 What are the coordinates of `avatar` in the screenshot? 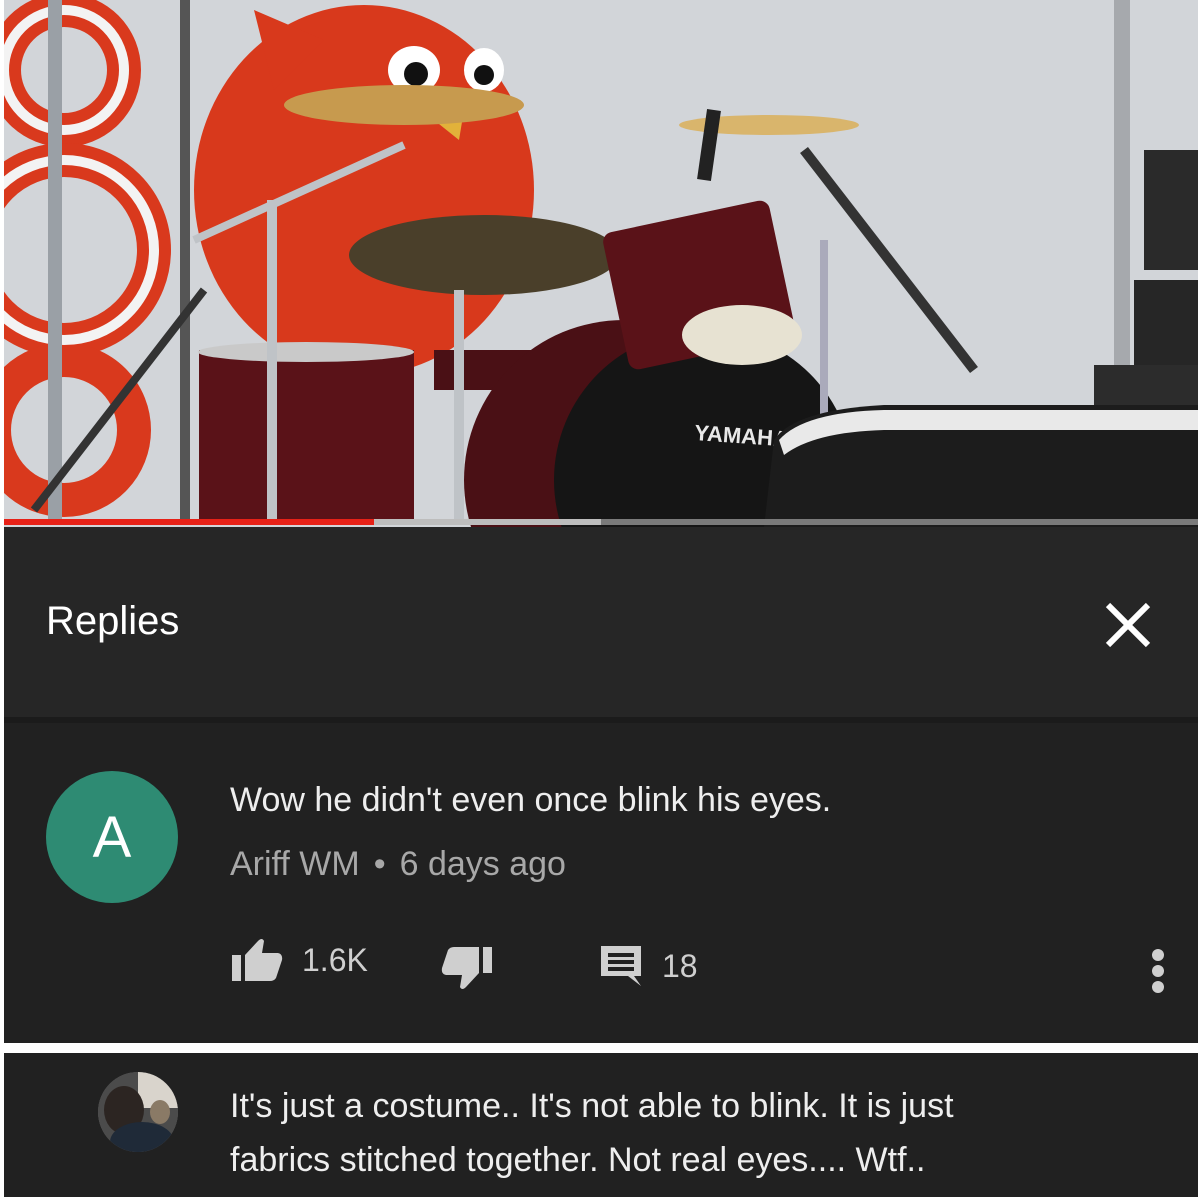 It's located at (138, 1112).